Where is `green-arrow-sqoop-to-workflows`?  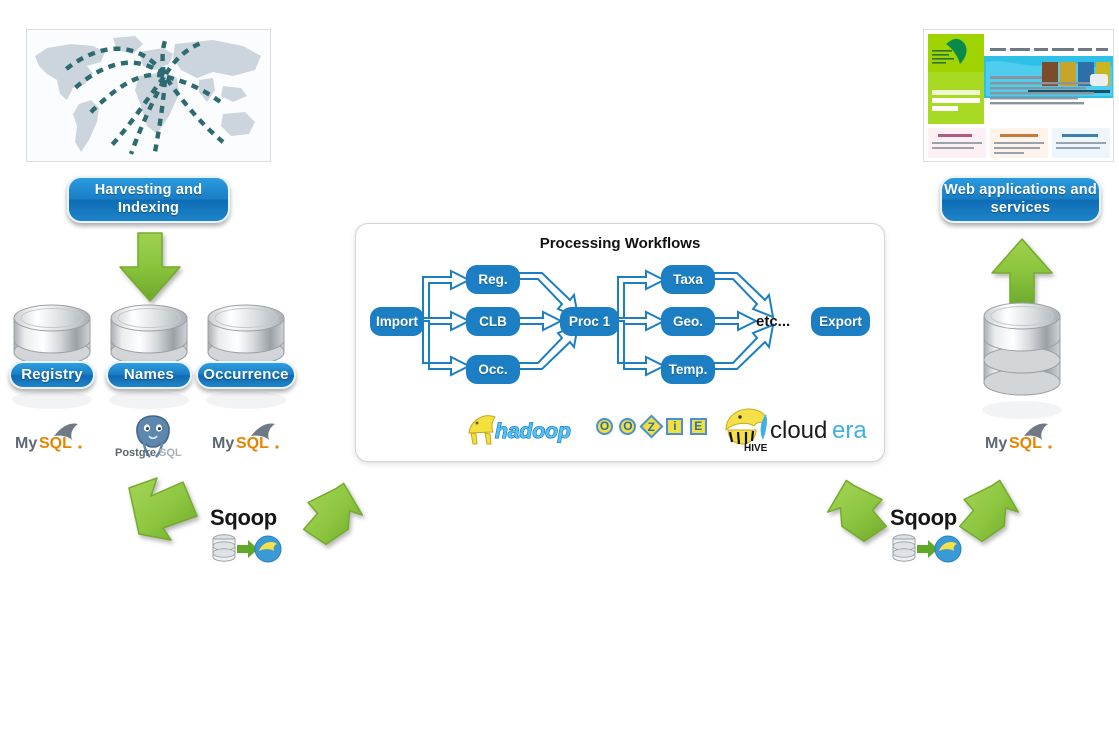 green-arrow-sqoop-to-workflows is located at coordinates (334, 517).